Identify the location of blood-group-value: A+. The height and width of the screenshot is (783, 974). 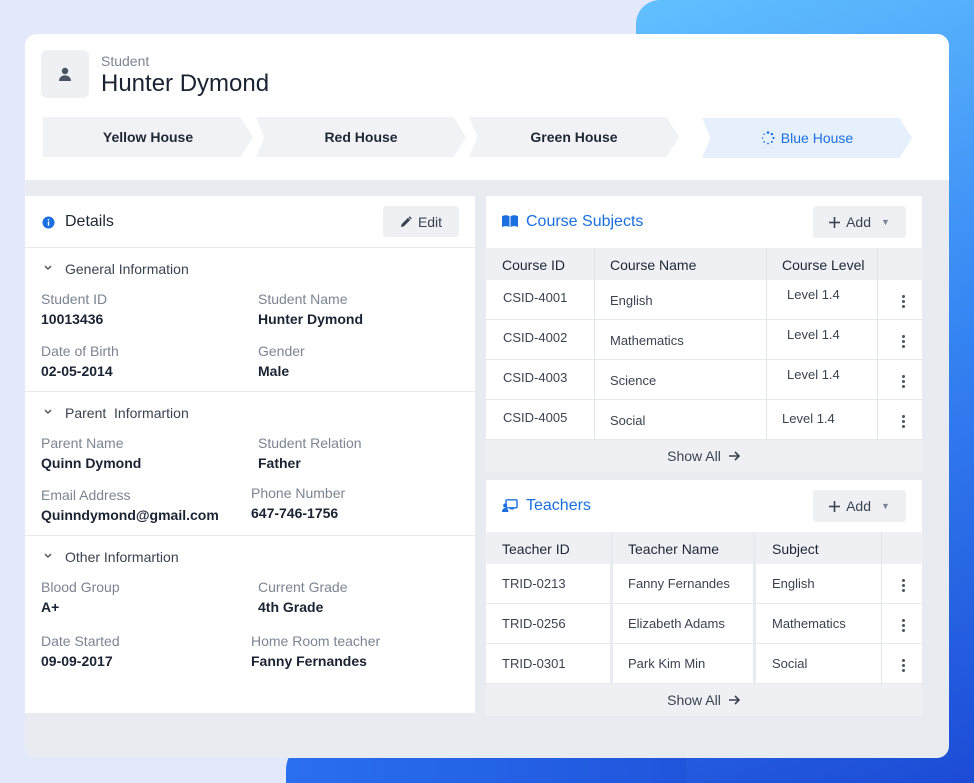
(50, 607).